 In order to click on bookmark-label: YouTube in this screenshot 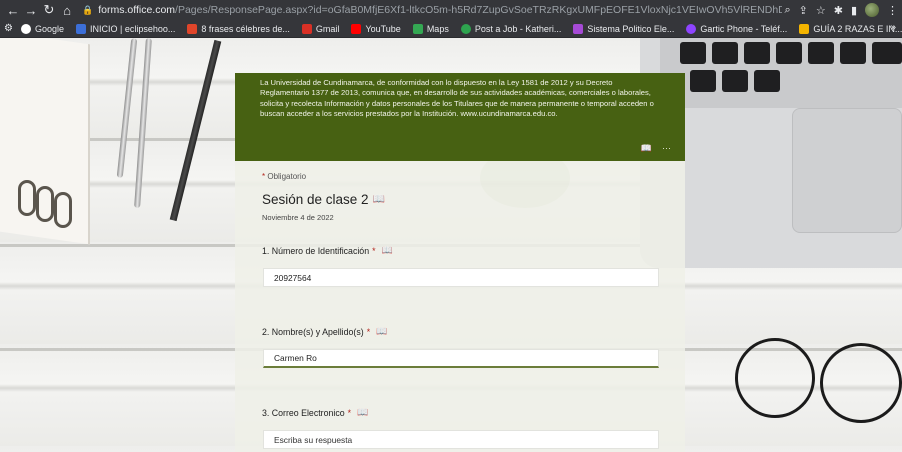, I will do `click(383, 28)`.